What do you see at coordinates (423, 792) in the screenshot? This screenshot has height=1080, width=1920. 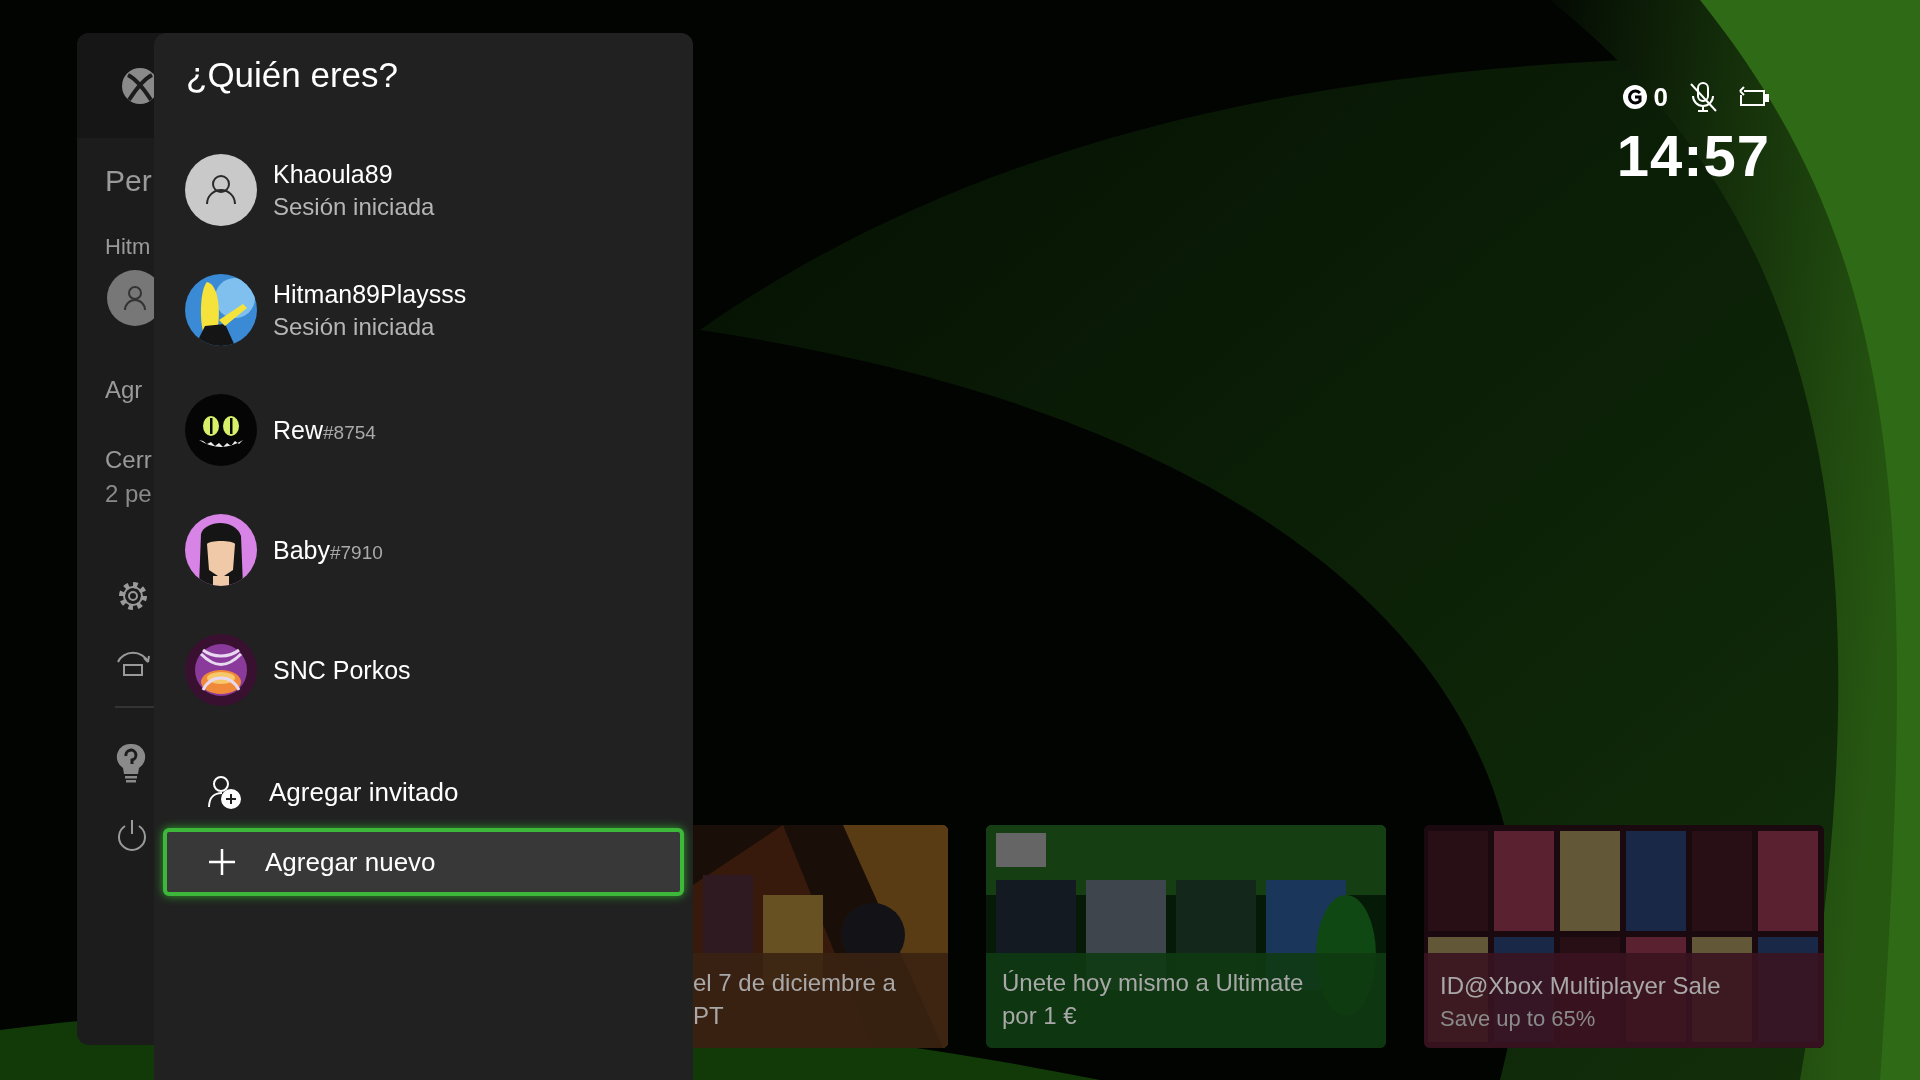 I see `add-guest-button: Agregar invitado` at bounding box center [423, 792].